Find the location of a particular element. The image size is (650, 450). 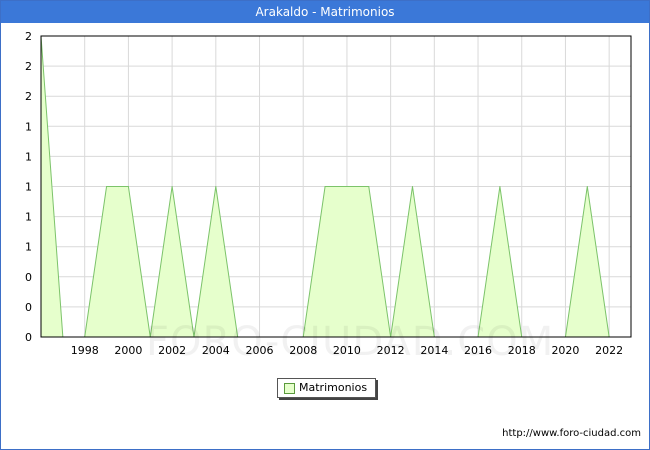

x-tick-label: 2020 is located at coordinates (565, 350).